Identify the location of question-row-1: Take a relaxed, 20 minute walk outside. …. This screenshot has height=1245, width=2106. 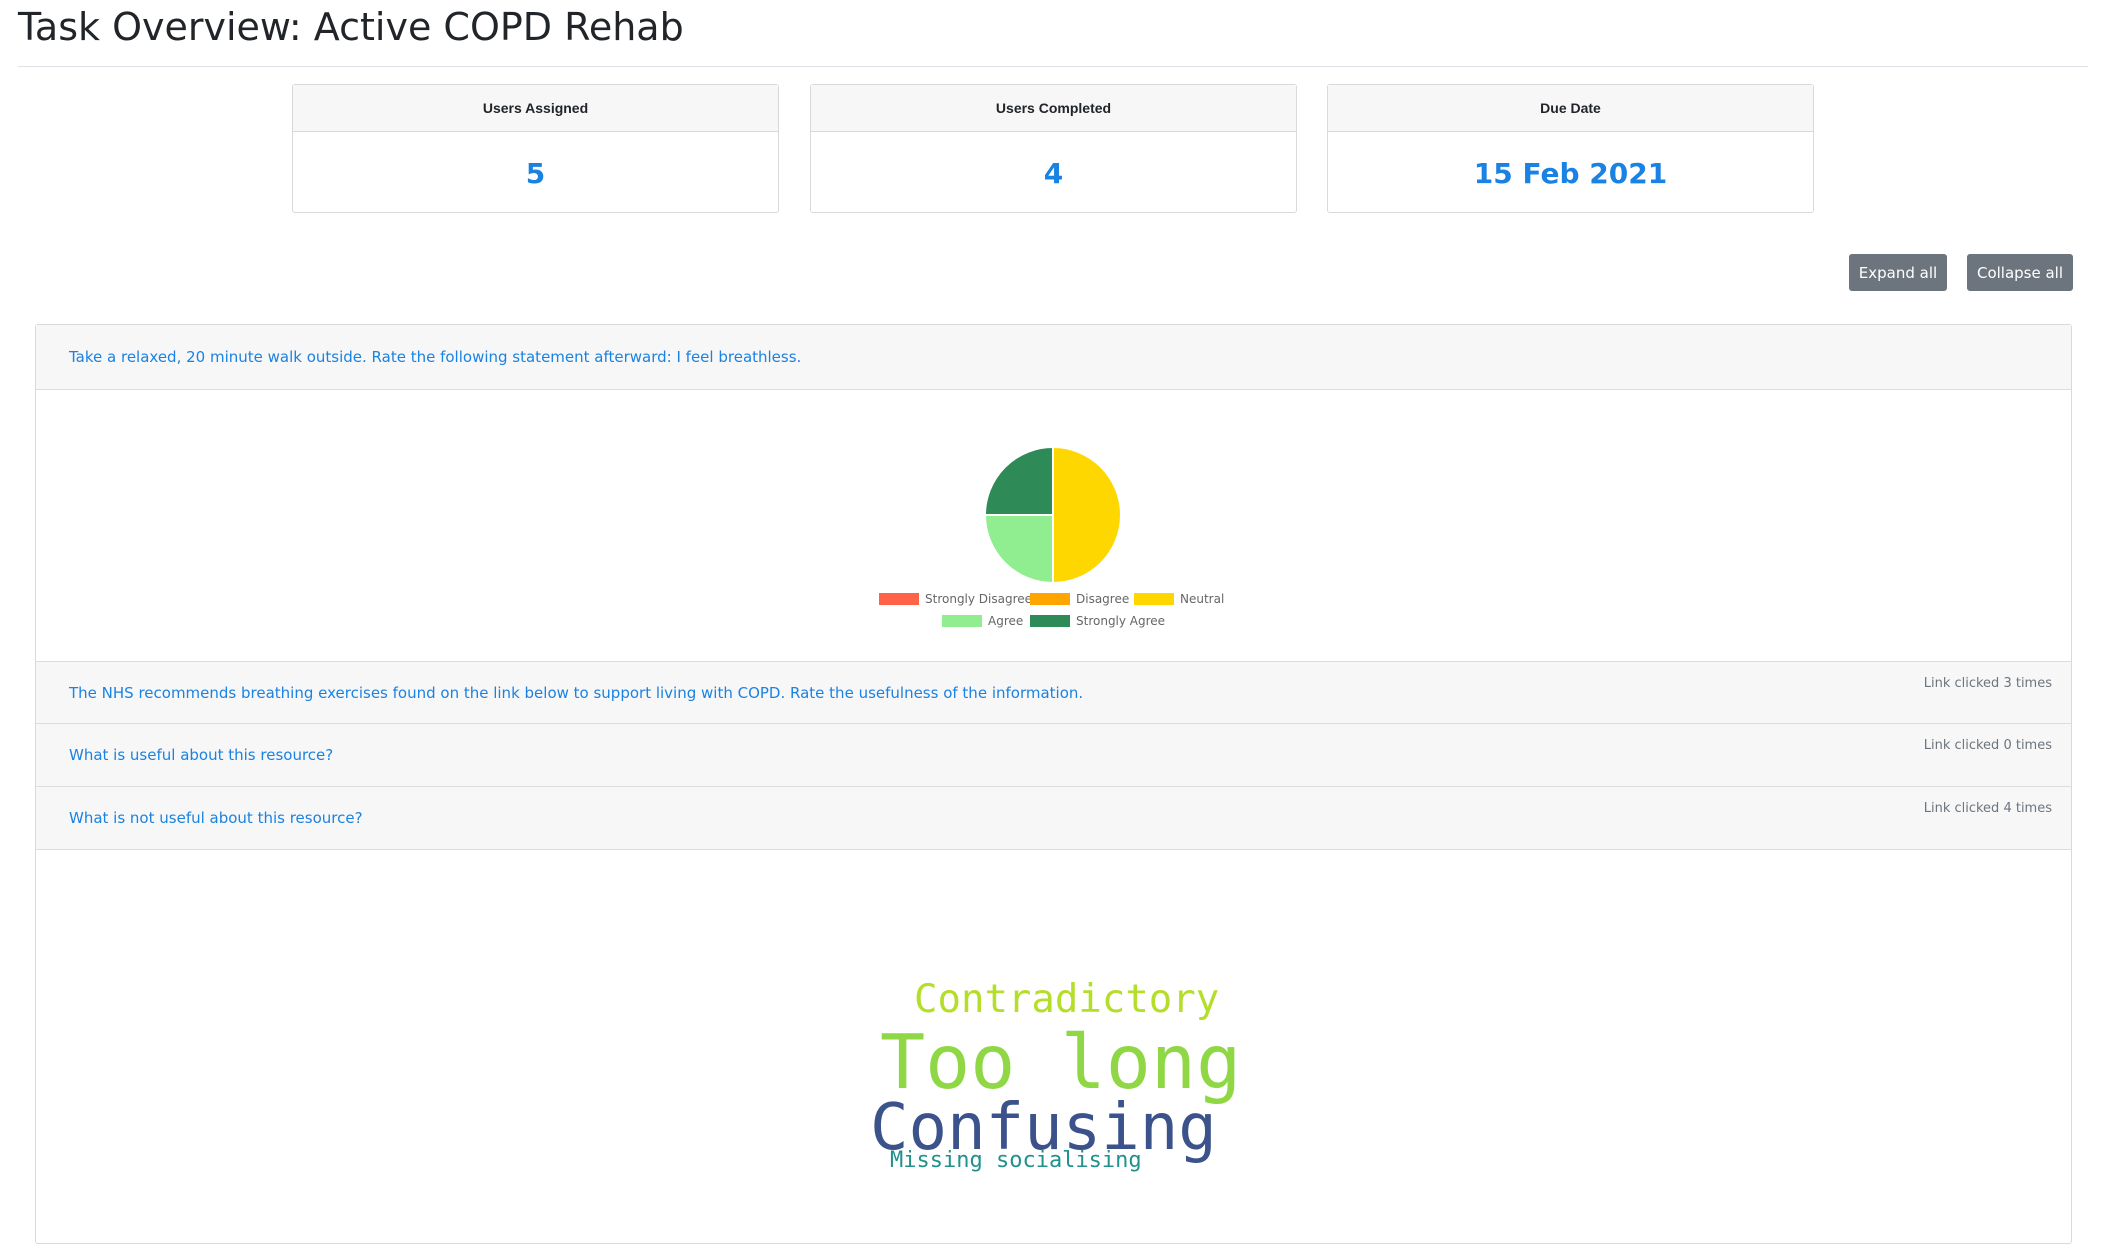
(1053, 357).